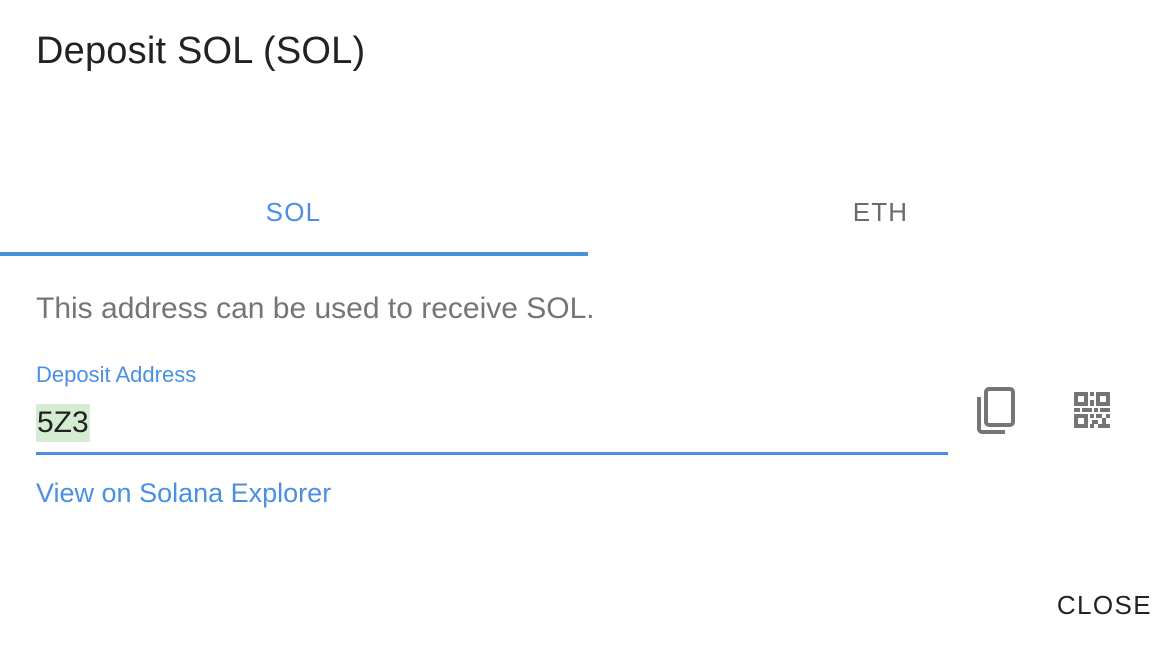  What do you see at coordinates (63, 423) in the screenshot?
I see `deposit-address-value: 5Z3` at bounding box center [63, 423].